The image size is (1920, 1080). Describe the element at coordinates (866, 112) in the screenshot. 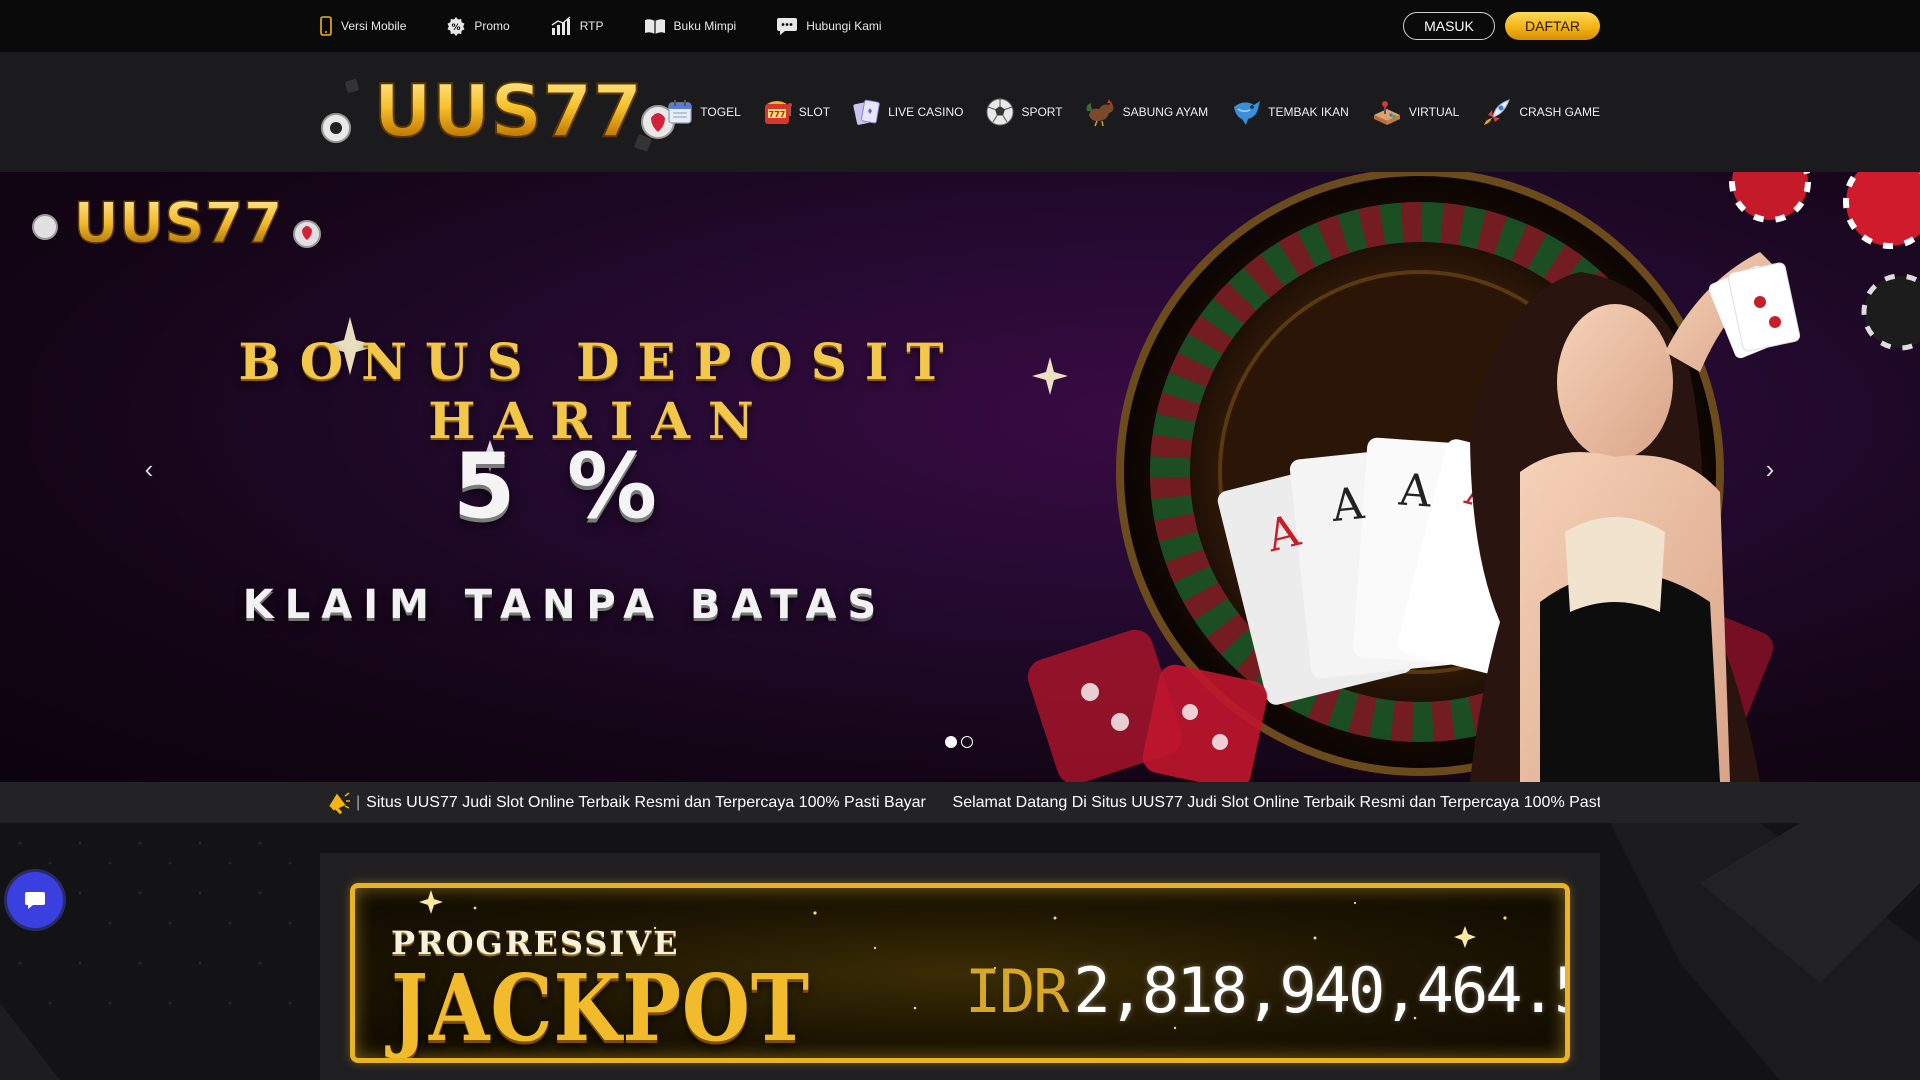

I see `cards-icon` at that location.